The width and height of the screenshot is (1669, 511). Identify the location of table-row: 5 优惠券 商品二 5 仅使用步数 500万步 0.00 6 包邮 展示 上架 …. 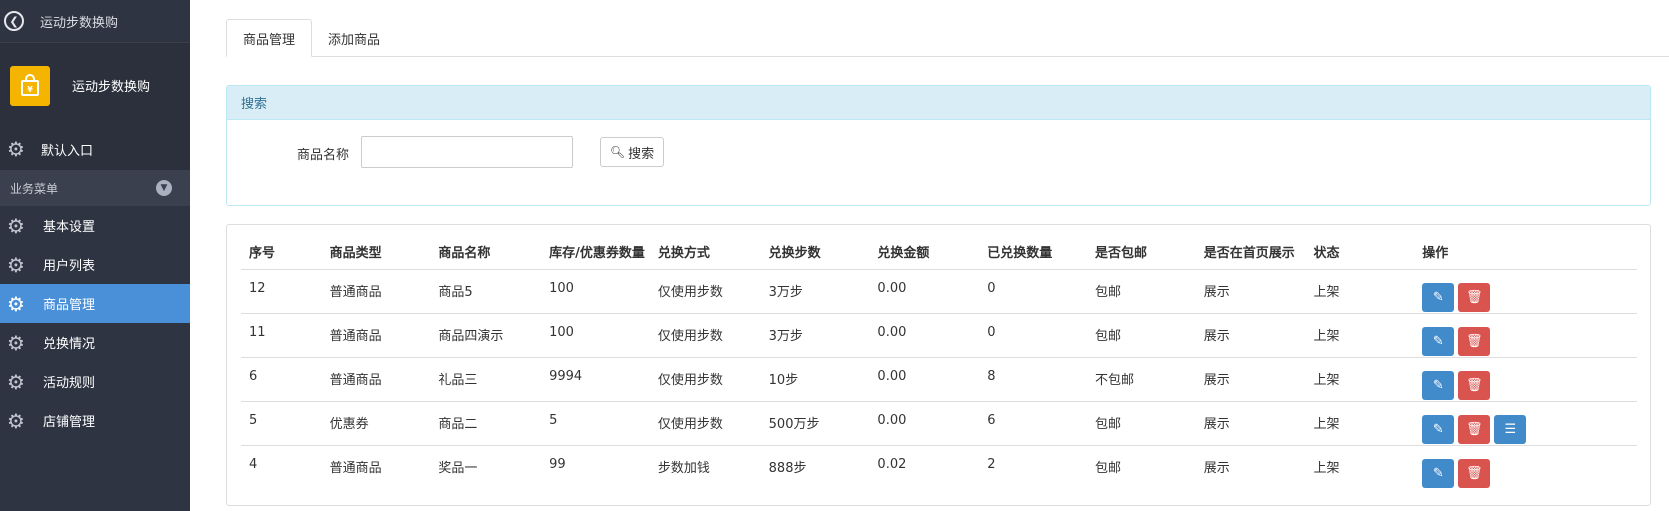
(939, 423).